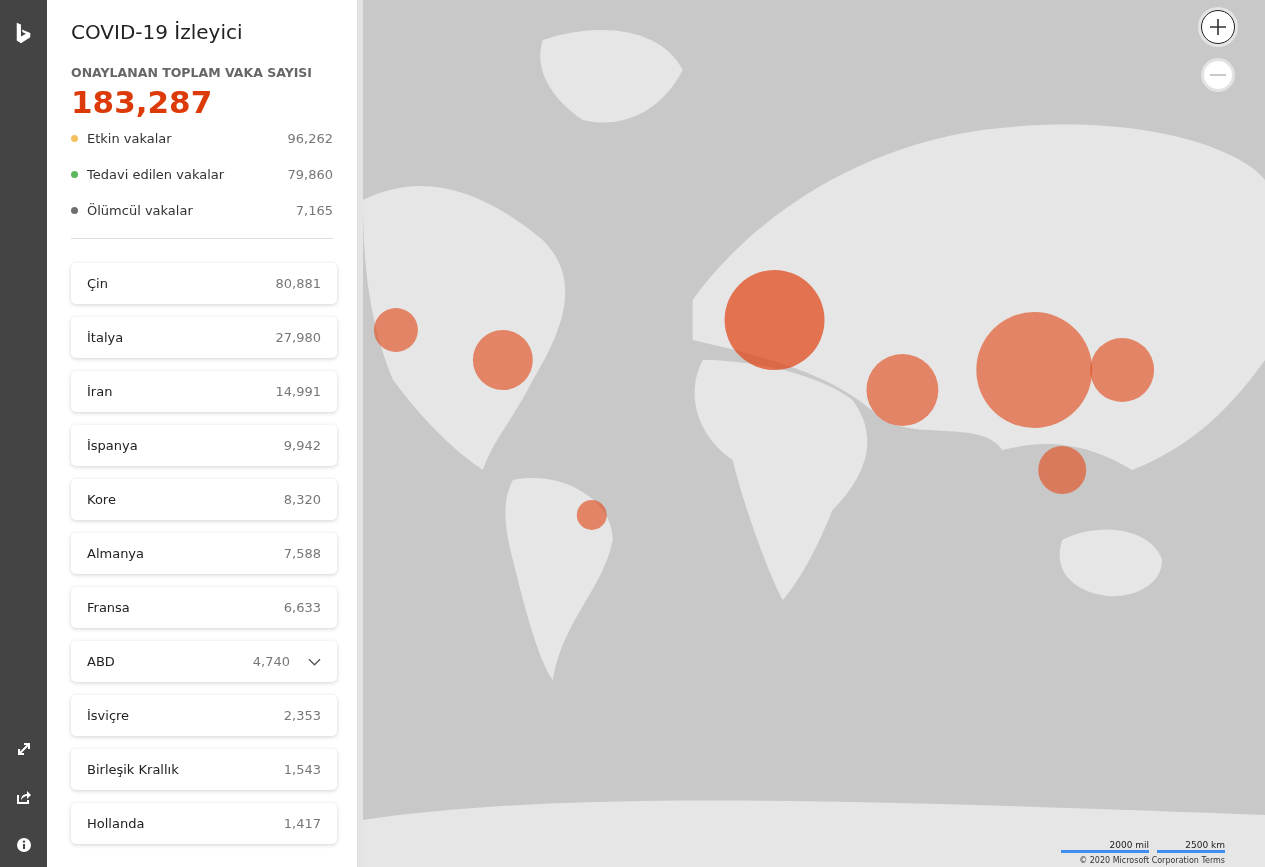 The width and height of the screenshot is (1265, 867). Describe the element at coordinates (204, 715) in the screenshot. I see `country-card: İsviçre 2,353` at that location.